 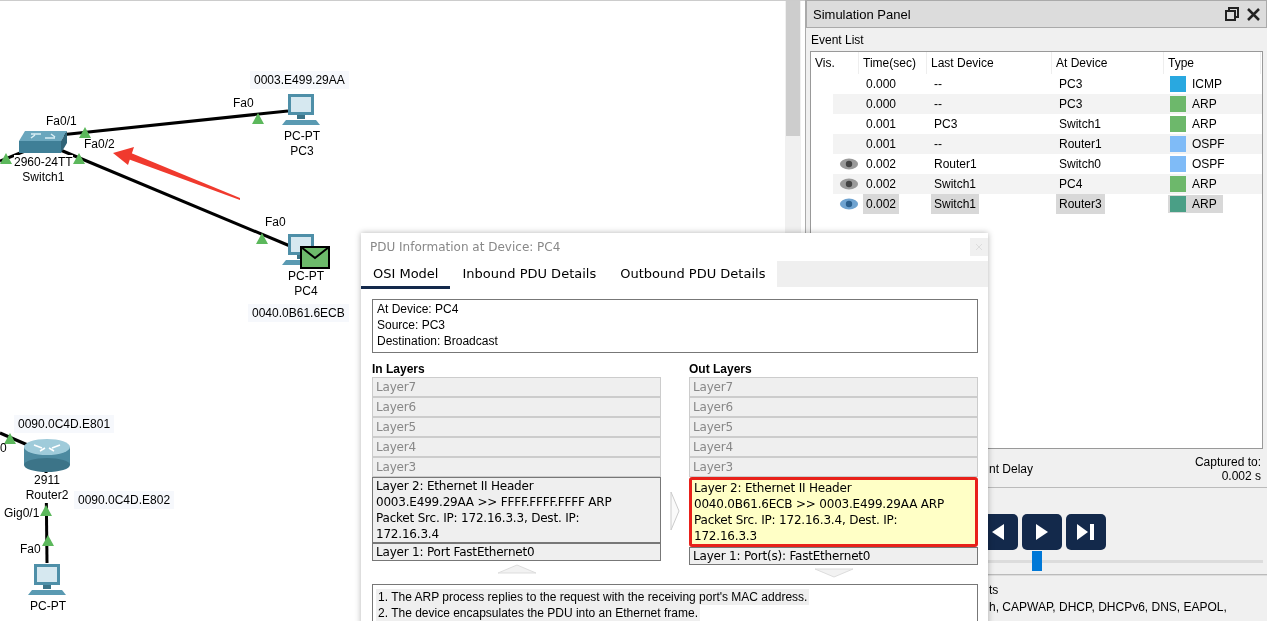 I want to click on device-name-label: Router2, so click(x=47, y=495).